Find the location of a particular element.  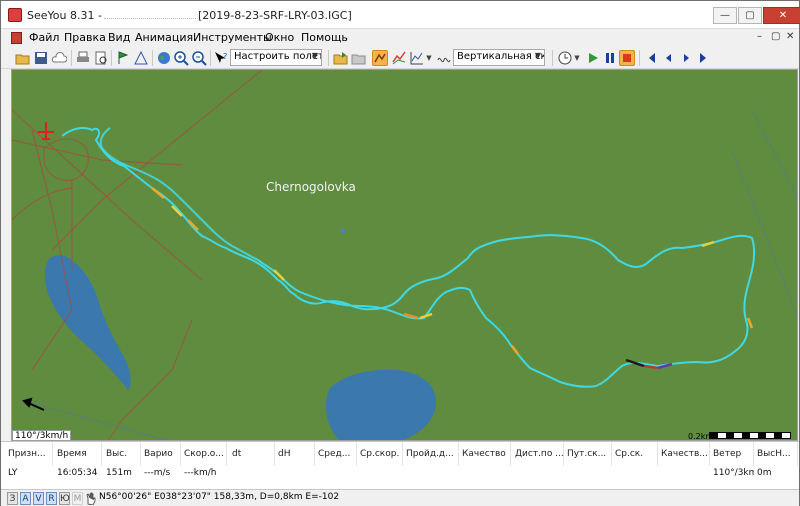

clock-icon is located at coordinates (565, 58).